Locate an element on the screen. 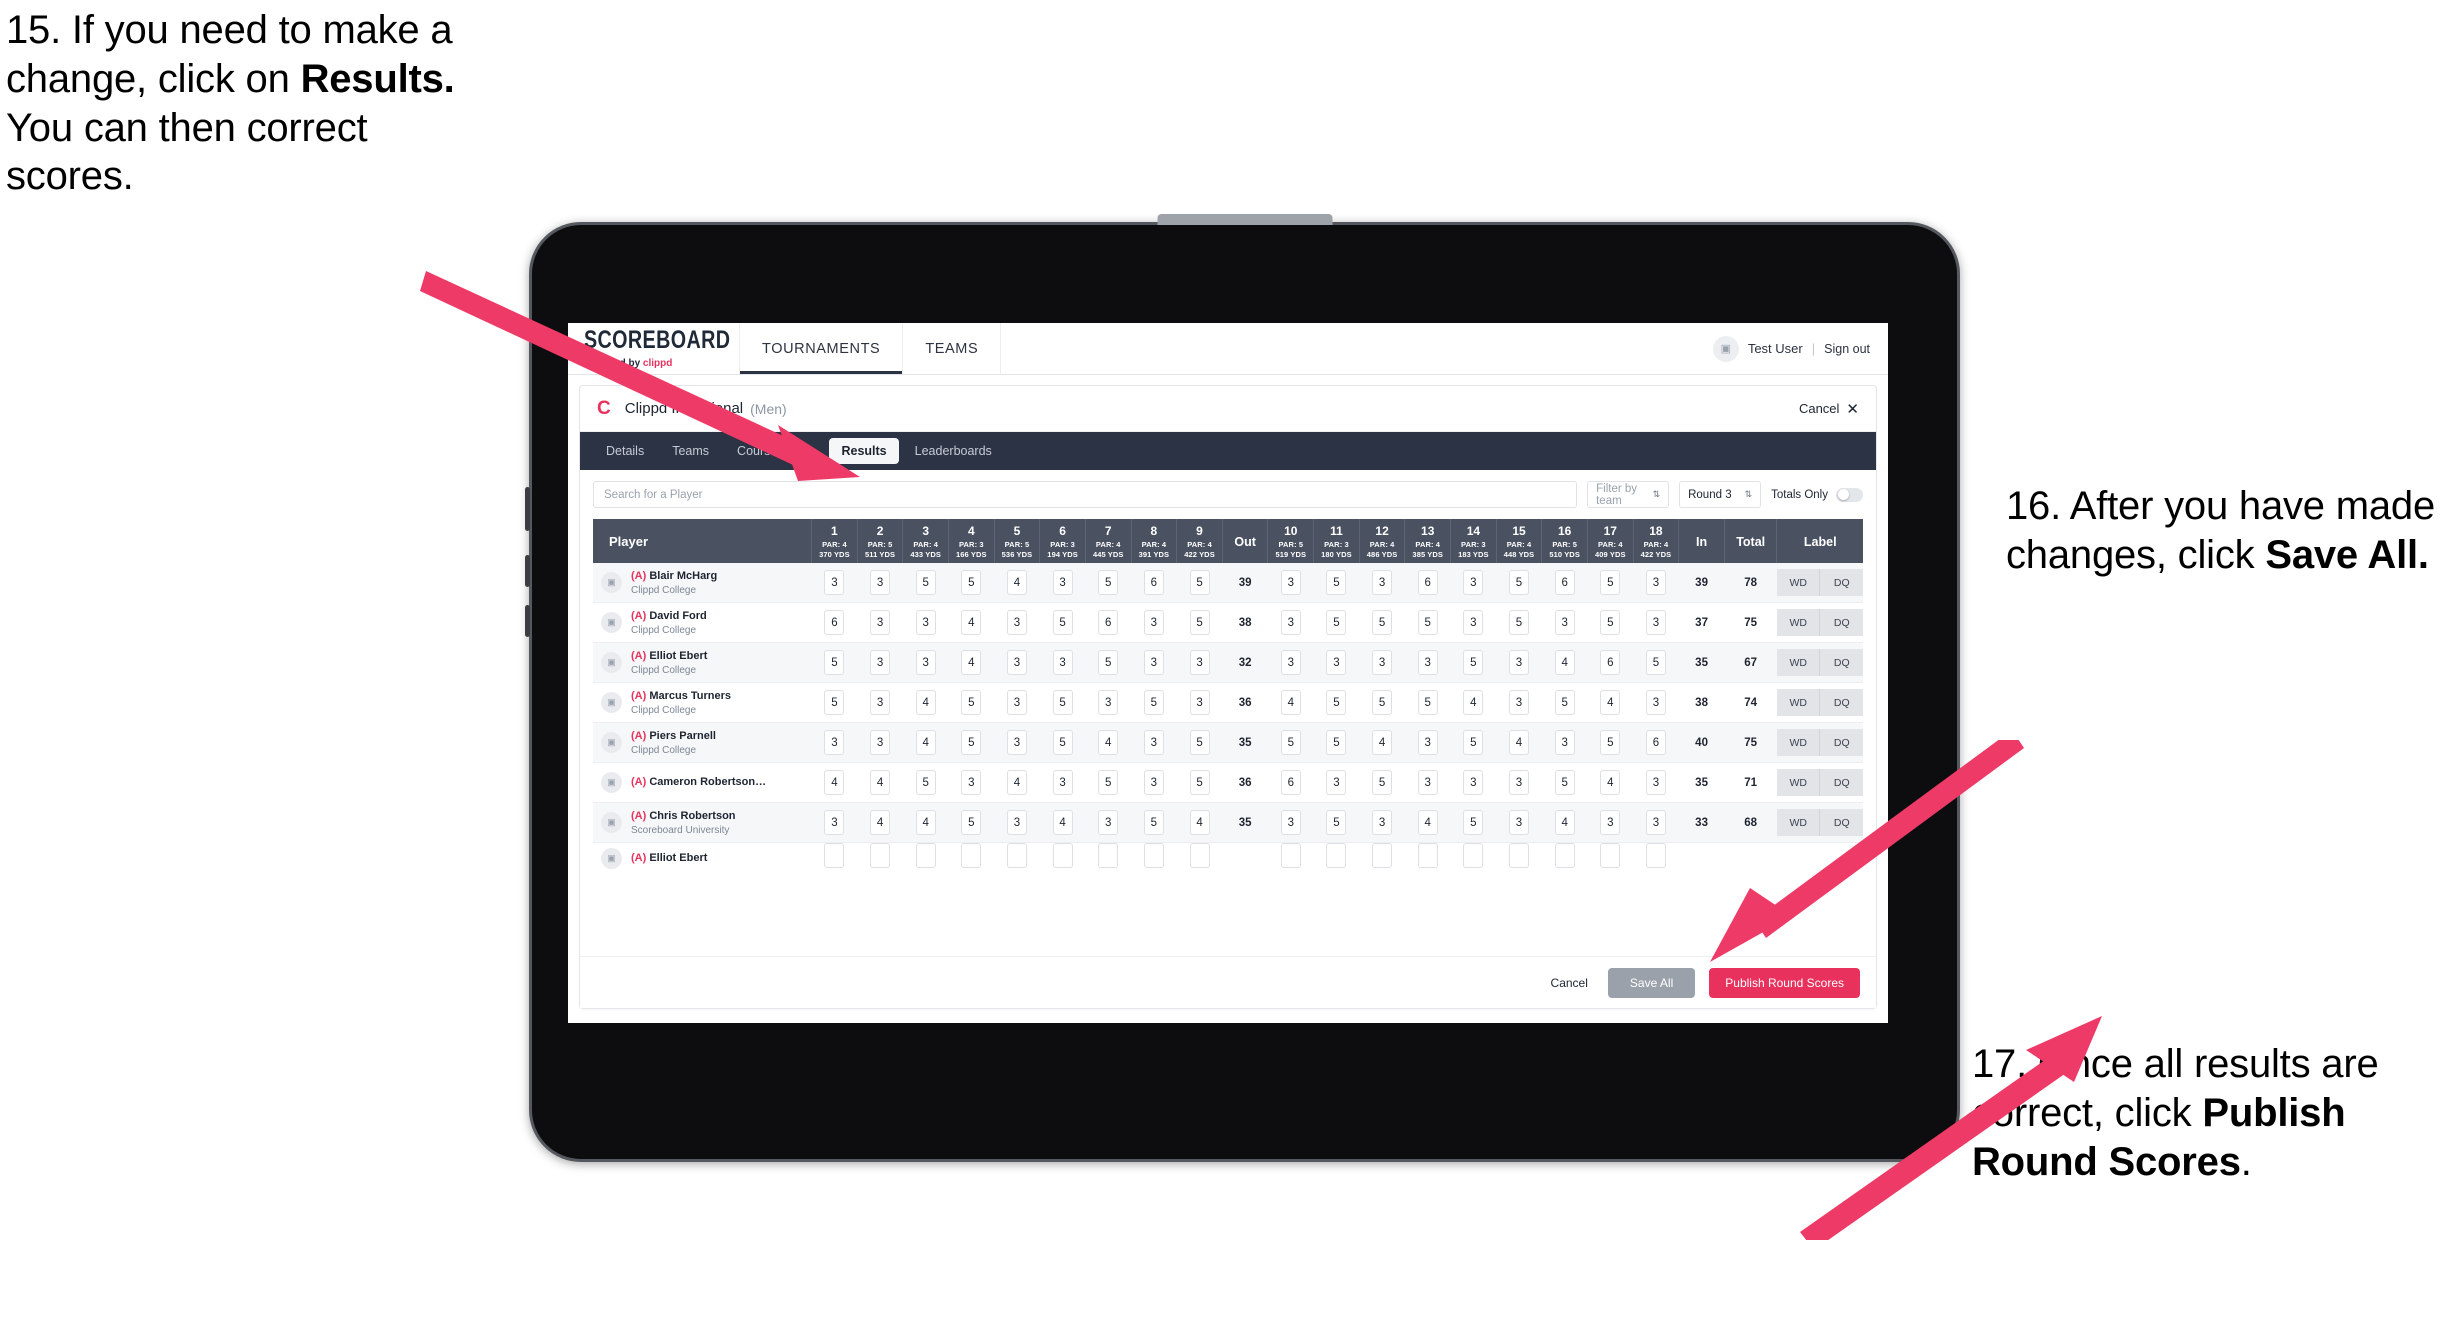 Image resolution: width=2464 pixels, height=1326 pixels. score-cell-hole-6: 3 is located at coordinates (1062, 583).